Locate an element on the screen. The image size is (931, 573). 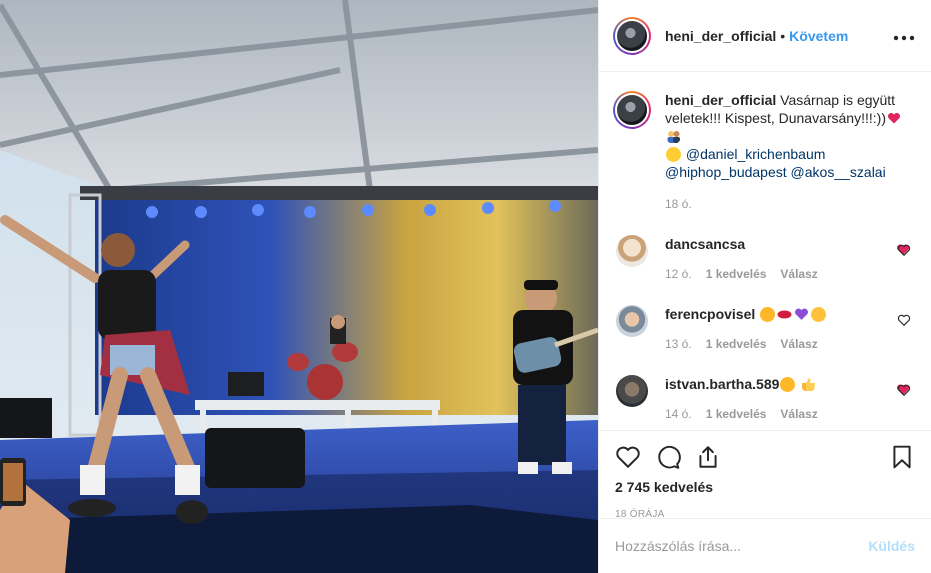
heart-eyes-emoji-icon is located at coordinates (818, 314).